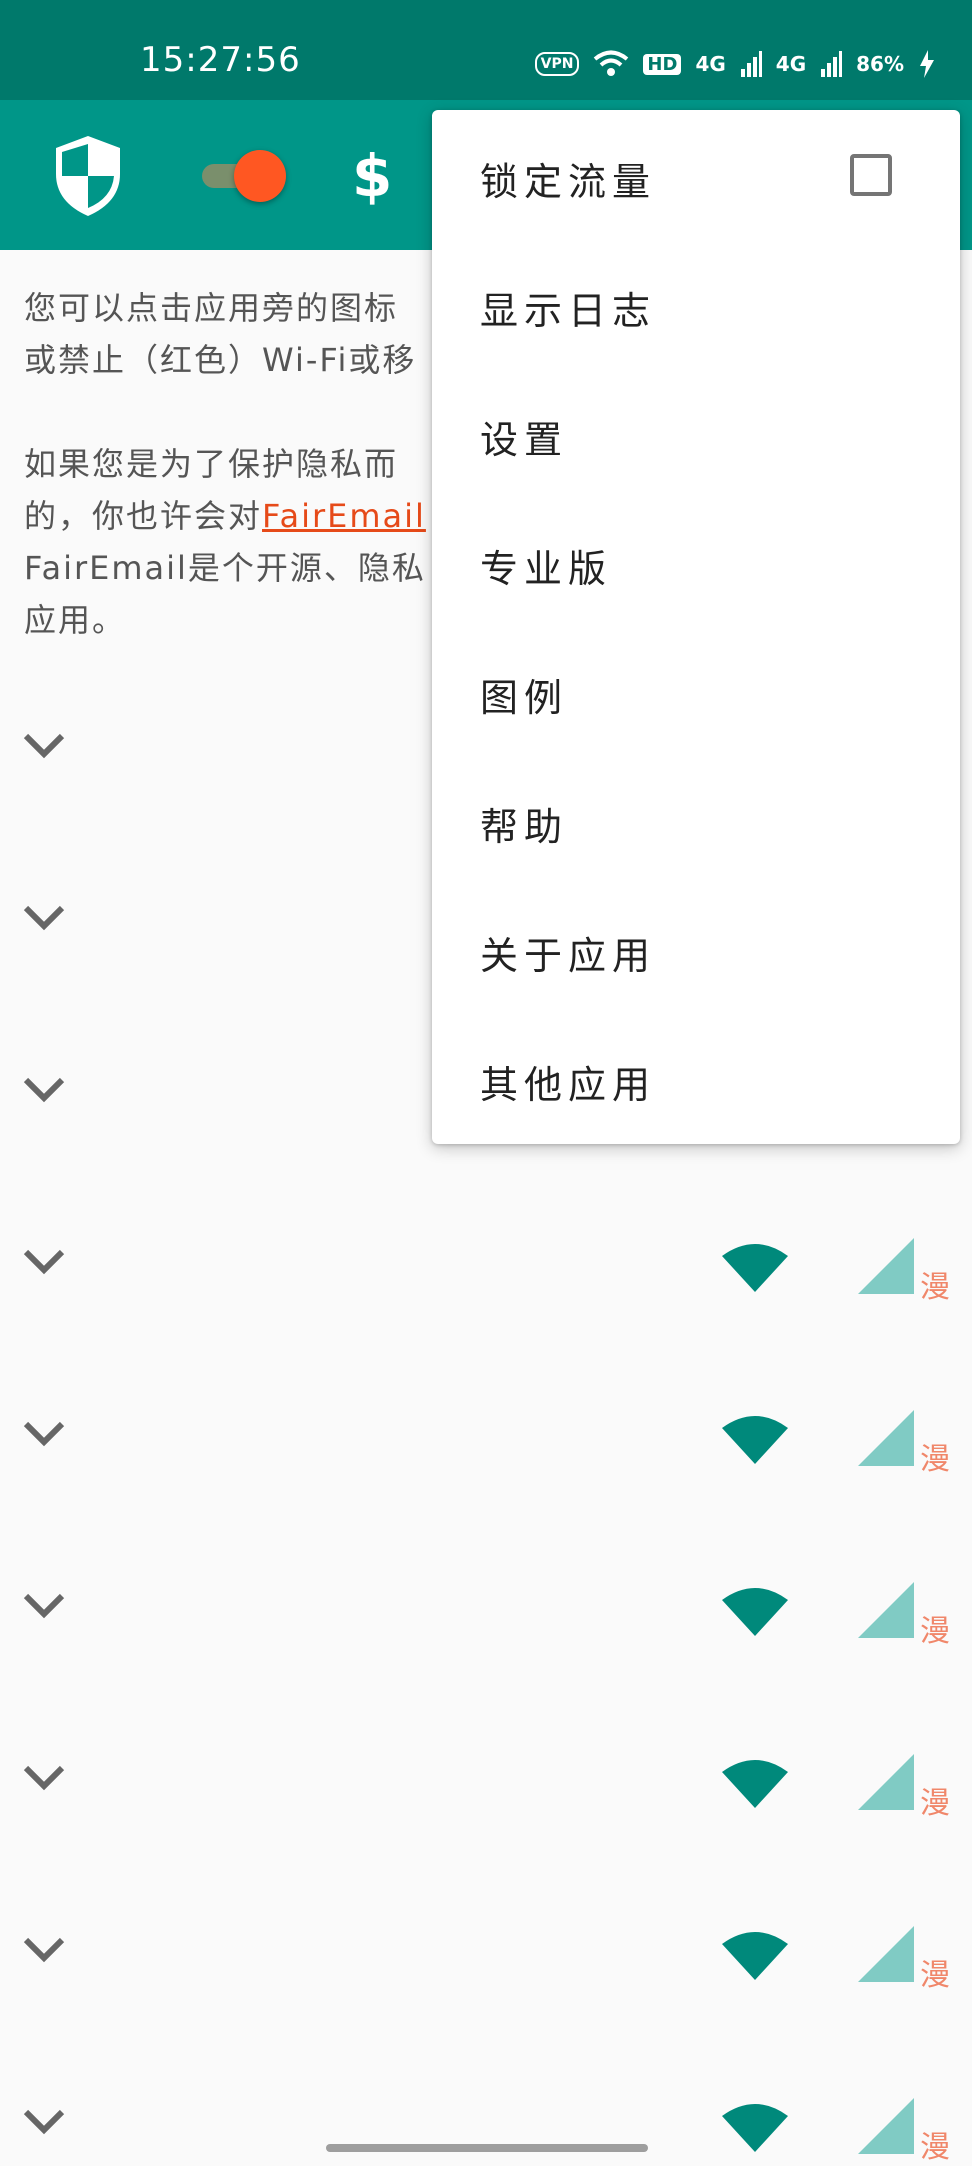 The width and height of the screenshot is (972, 2166). I want to click on app-row-4: 漫, so click(486, 1262).